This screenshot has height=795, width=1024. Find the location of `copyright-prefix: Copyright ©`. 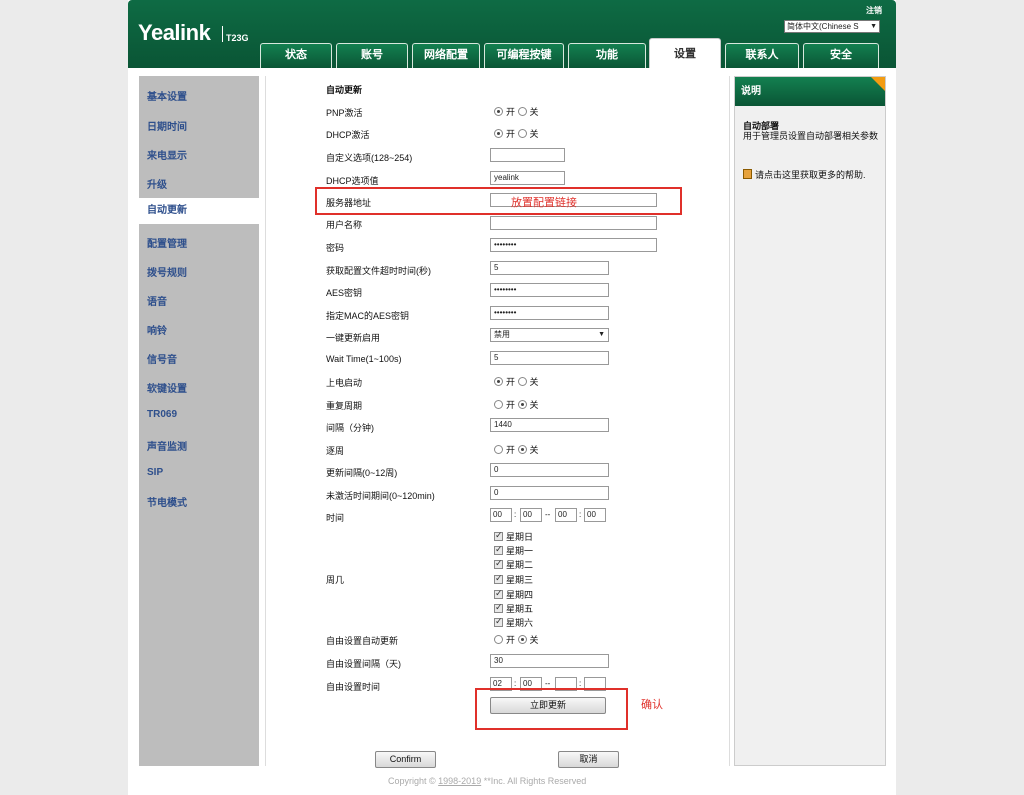

copyright-prefix: Copyright © is located at coordinates (413, 781).